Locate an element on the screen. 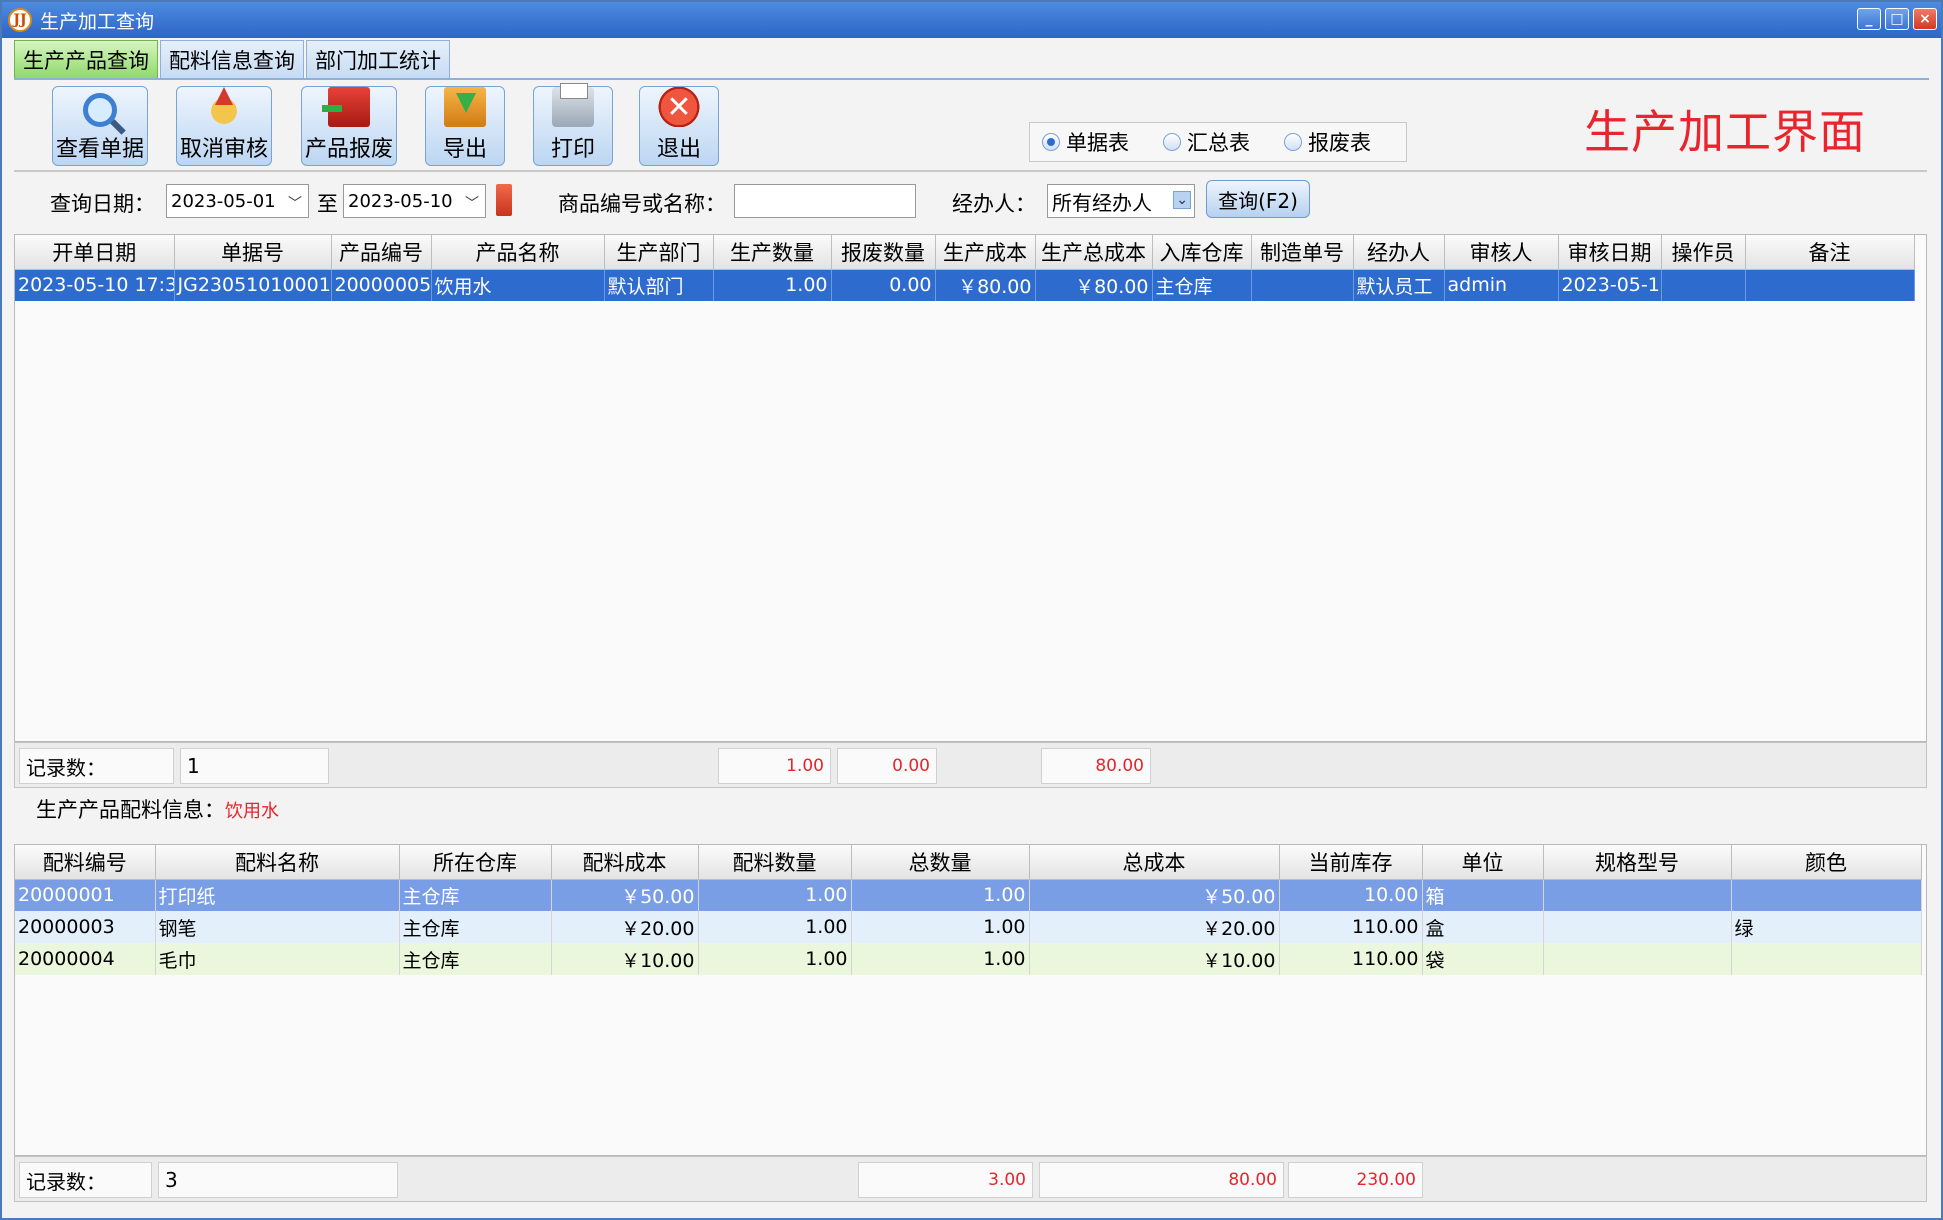 Image resolution: width=1943 pixels, height=1220 pixels. main-header-9: 入库仓库 is located at coordinates (1202, 252).